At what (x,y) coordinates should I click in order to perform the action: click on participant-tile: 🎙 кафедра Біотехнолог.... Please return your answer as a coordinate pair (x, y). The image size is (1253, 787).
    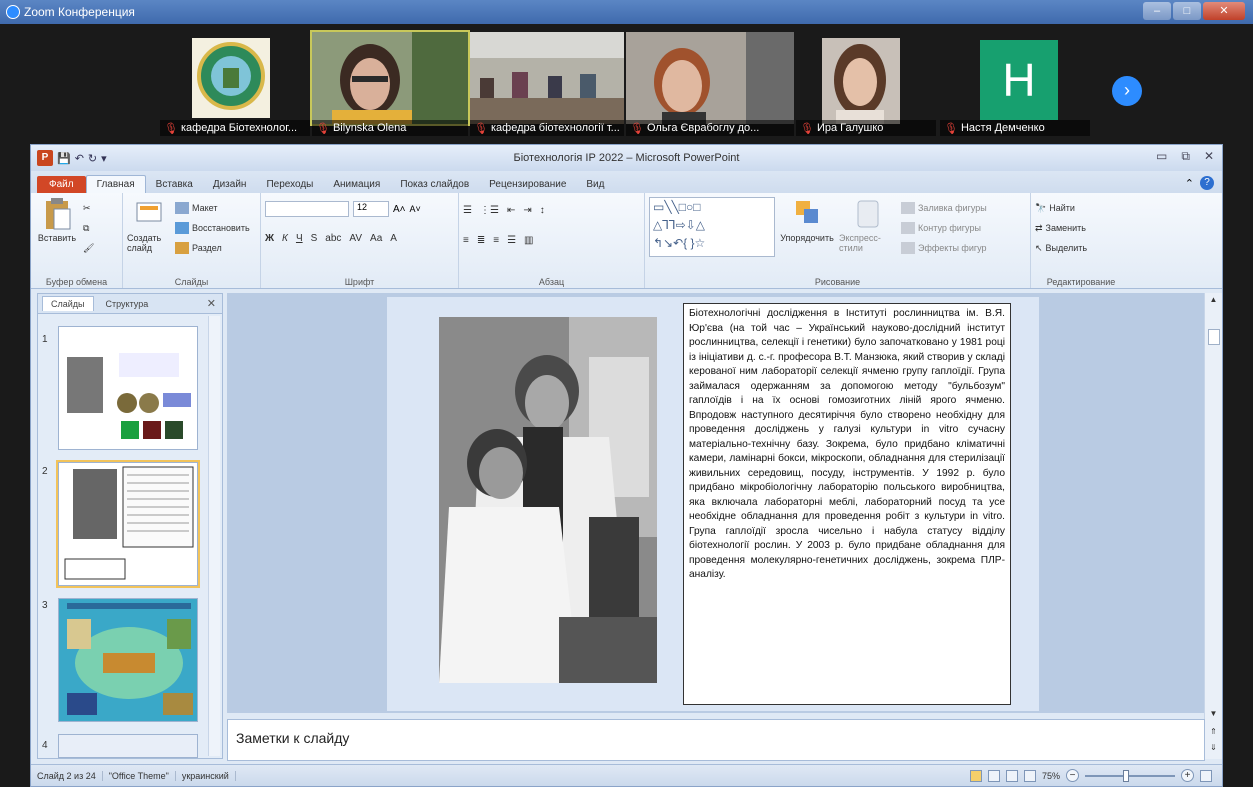
    Looking at the image, I should click on (235, 84).